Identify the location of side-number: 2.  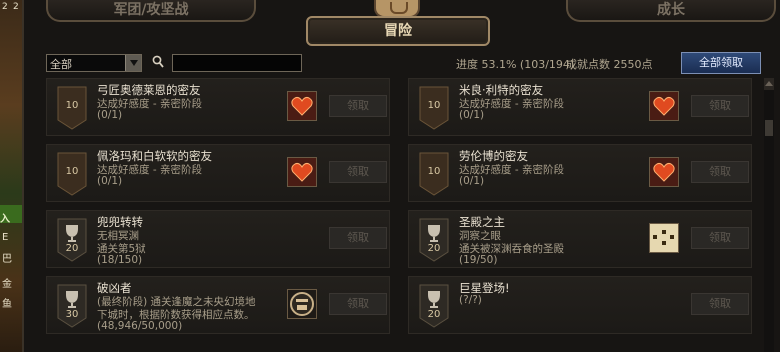
(5, 7).